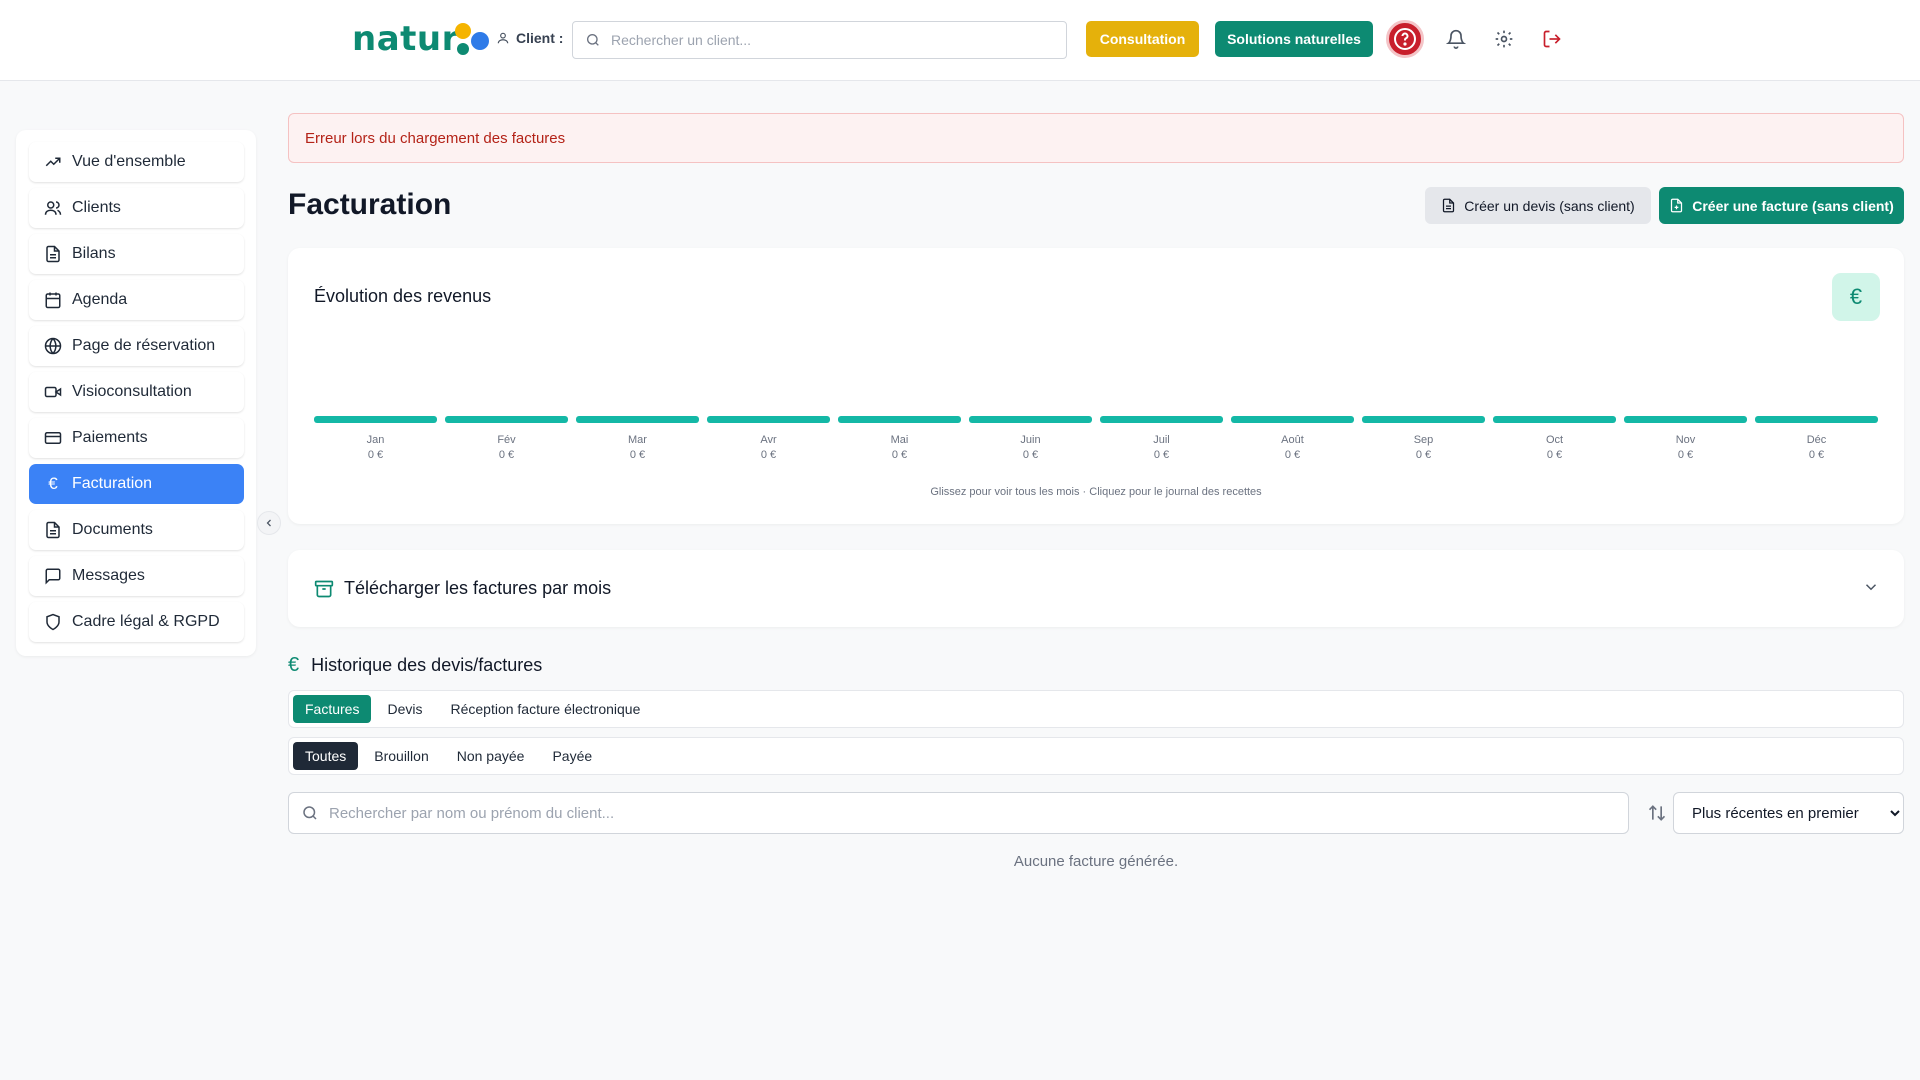 This screenshot has height=1080, width=1920. What do you see at coordinates (136, 576) in the screenshot?
I see `sidebar-item-messages: Messages` at bounding box center [136, 576].